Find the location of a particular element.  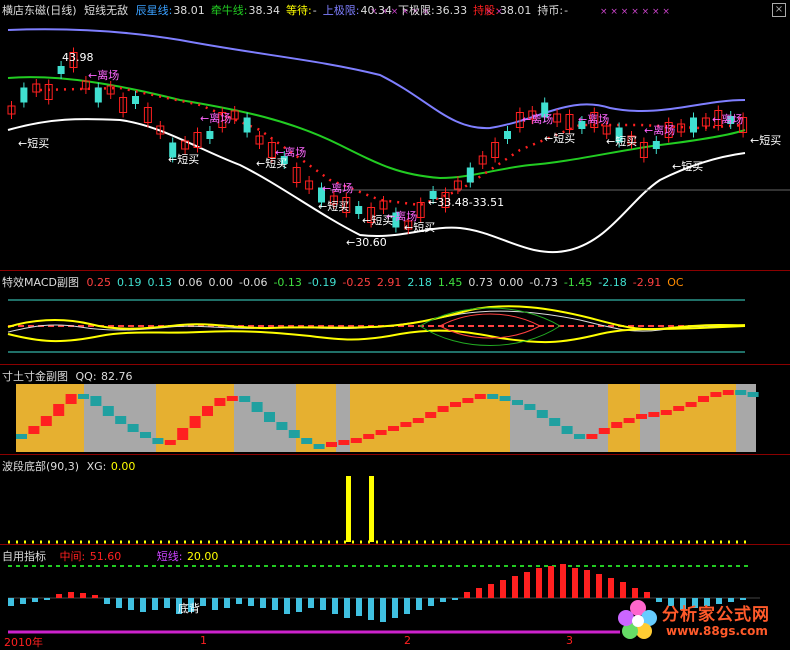

header-item-label: 持币: is located at coordinates (550, 10).